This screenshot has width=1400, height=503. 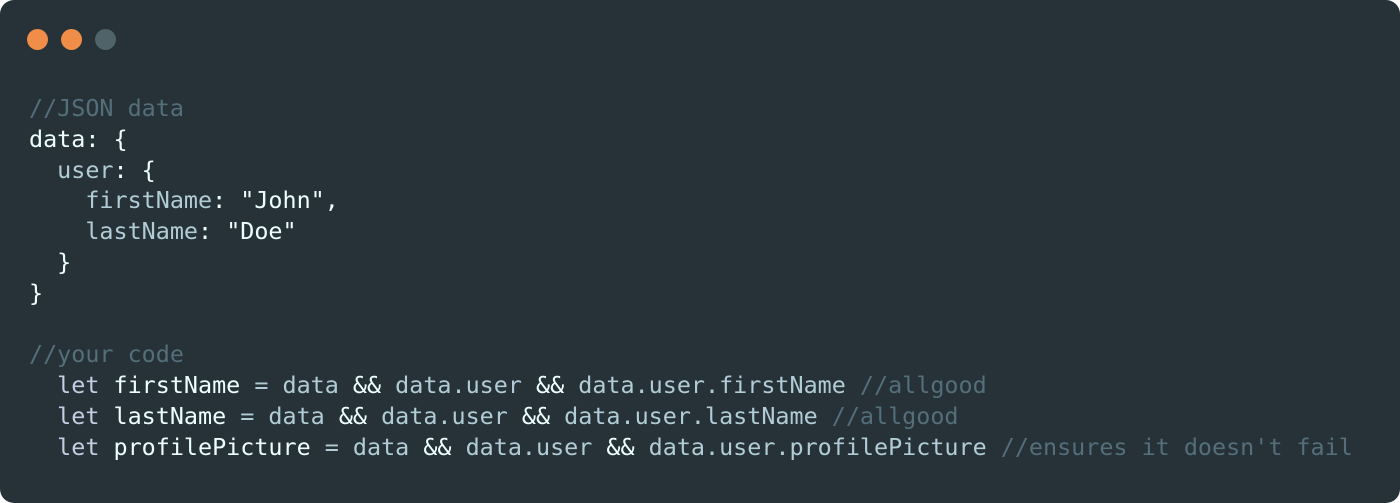 I want to click on code-comment: //your code, so click(x=106, y=354).